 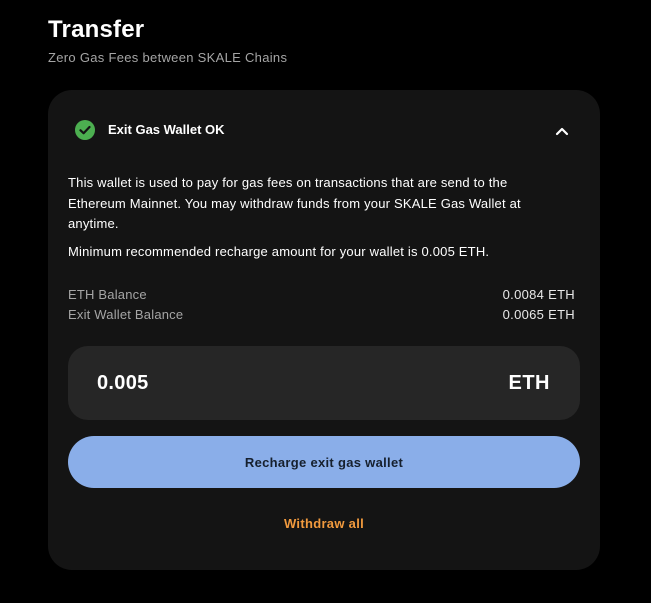 What do you see at coordinates (126, 314) in the screenshot?
I see `exit-wallet-balance-label: Exit Wallet Balance` at bounding box center [126, 314].